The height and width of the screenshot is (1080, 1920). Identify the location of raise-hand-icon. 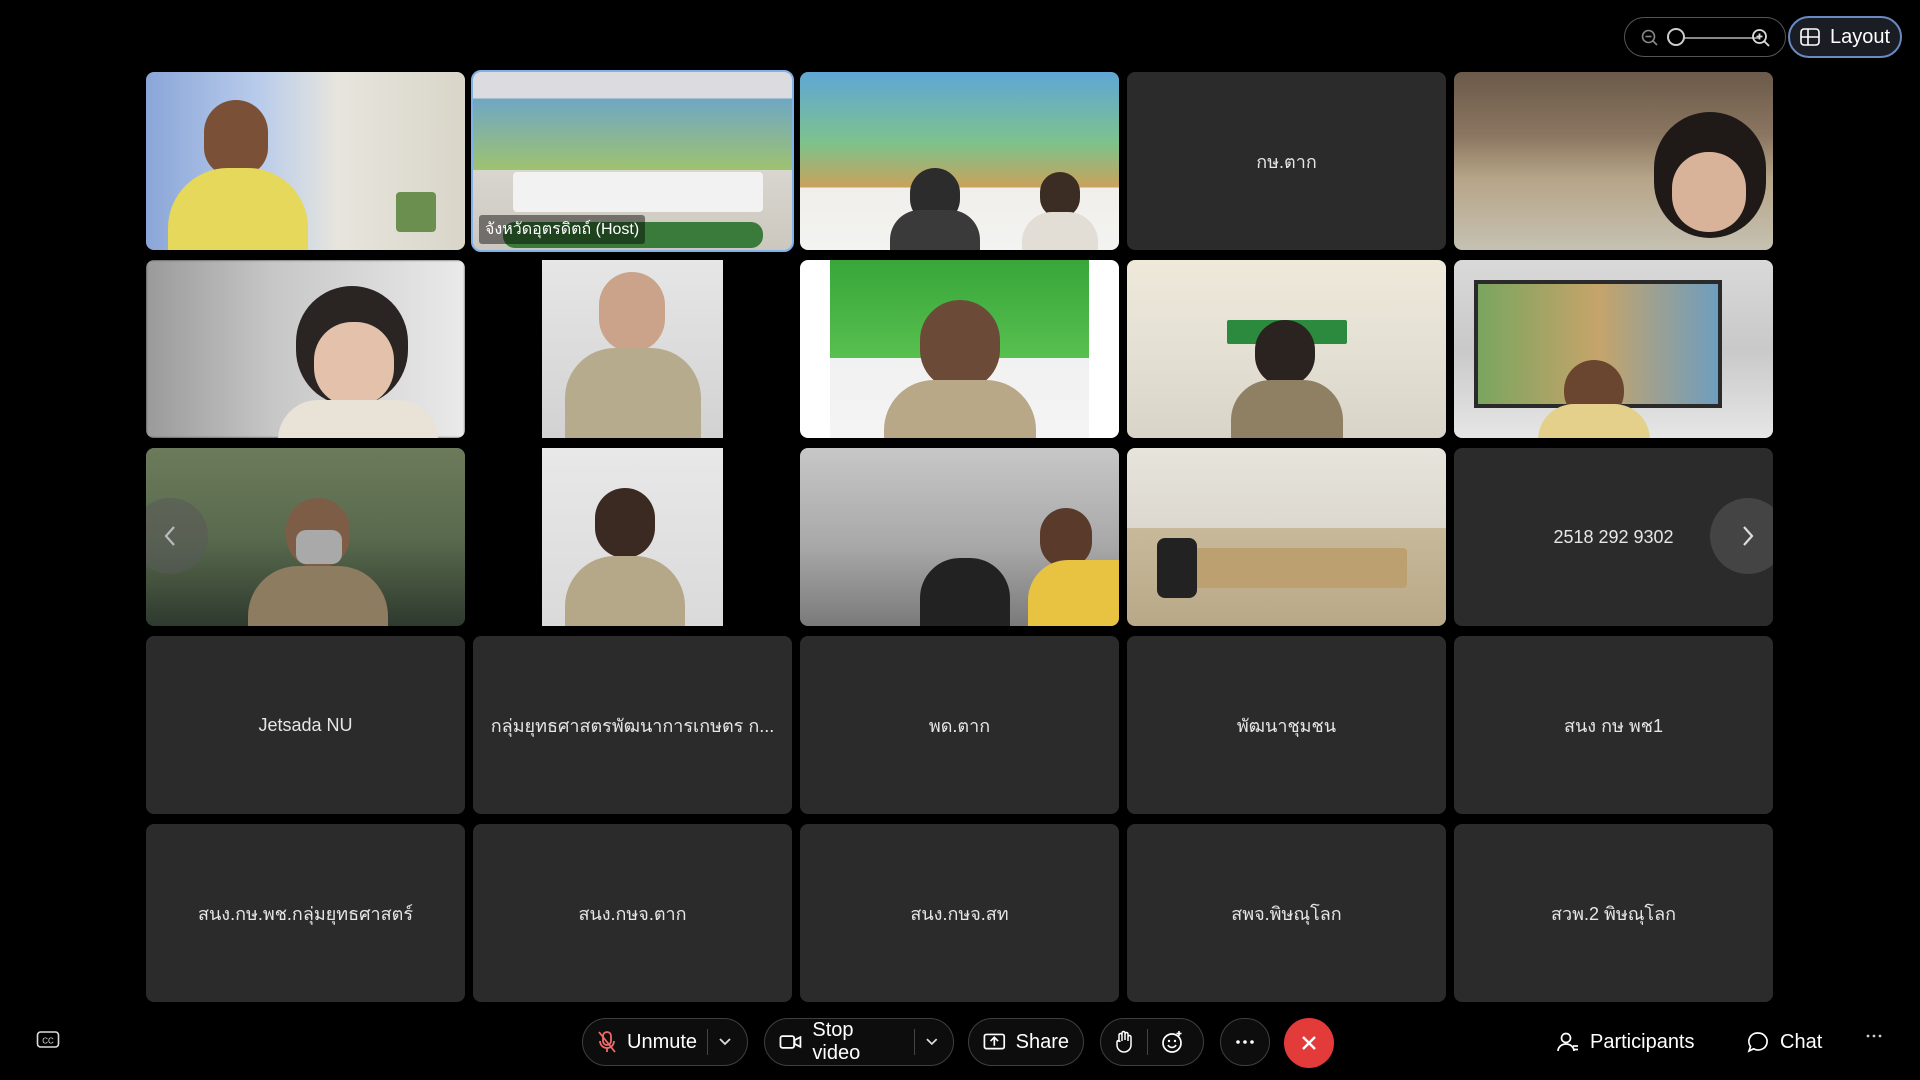
(1124, 1042).